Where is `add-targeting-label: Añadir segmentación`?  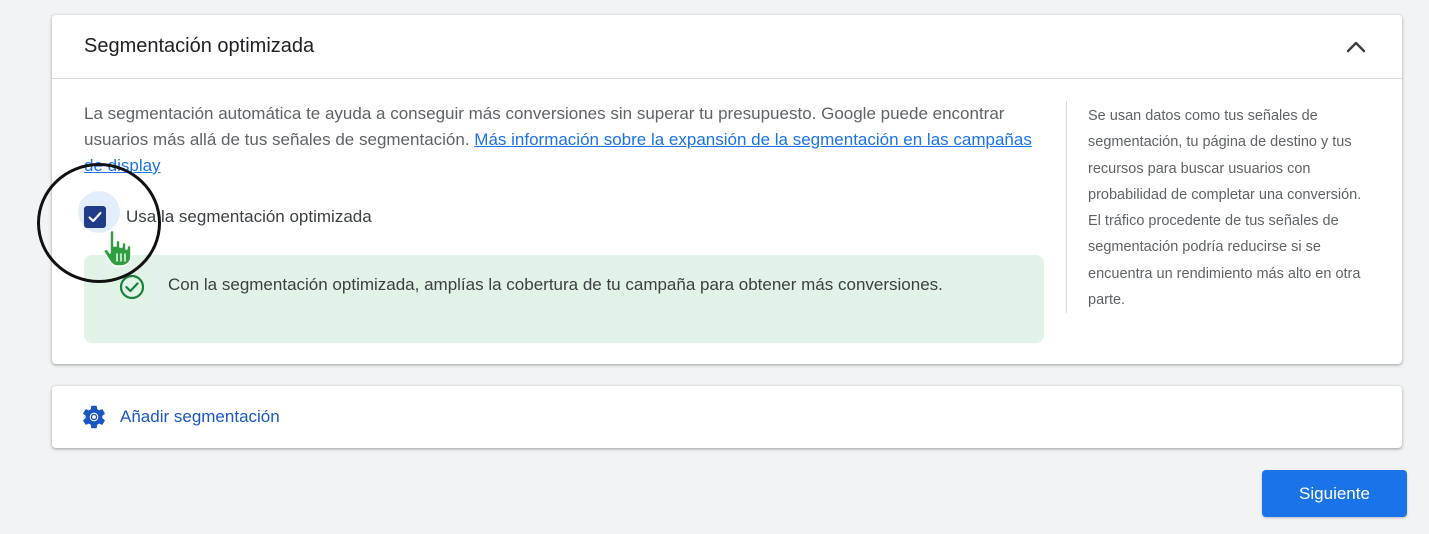
add-targeting-label: Añadir segmentación is located at coordinates (200, 416).